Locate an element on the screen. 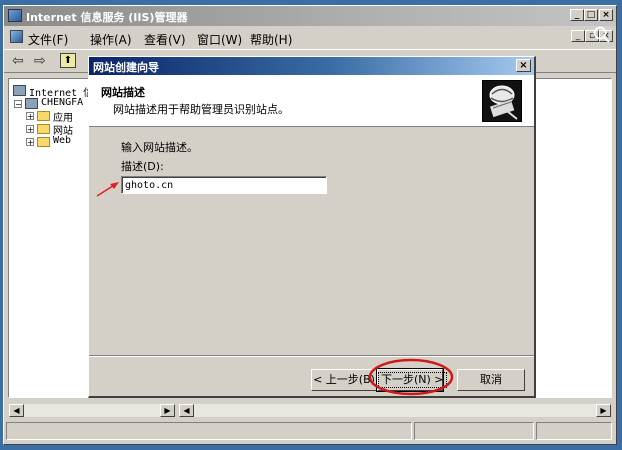 Image resolution: width=622 pixels, height=450 pixels. red-arrow-annotation is located at coordinates (107, 189).